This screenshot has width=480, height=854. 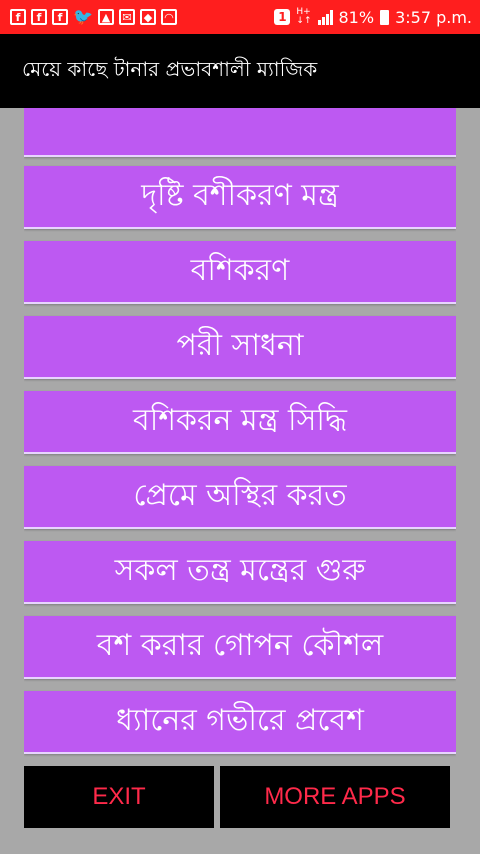 I want to click on battery-icon, so click(x=385, y=17).